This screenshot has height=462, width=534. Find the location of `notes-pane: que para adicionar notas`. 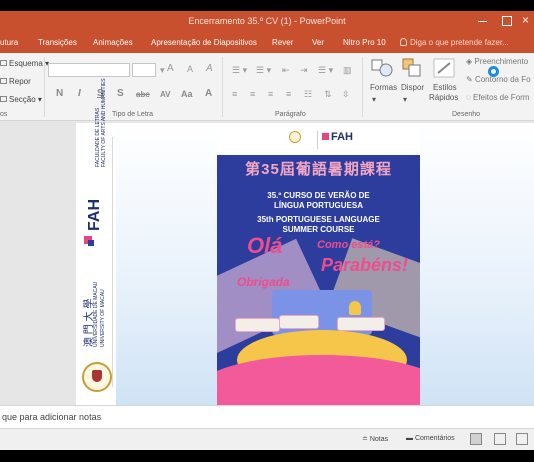

notes-pane: que para adicionar notas is located at coordinates (267, 416).